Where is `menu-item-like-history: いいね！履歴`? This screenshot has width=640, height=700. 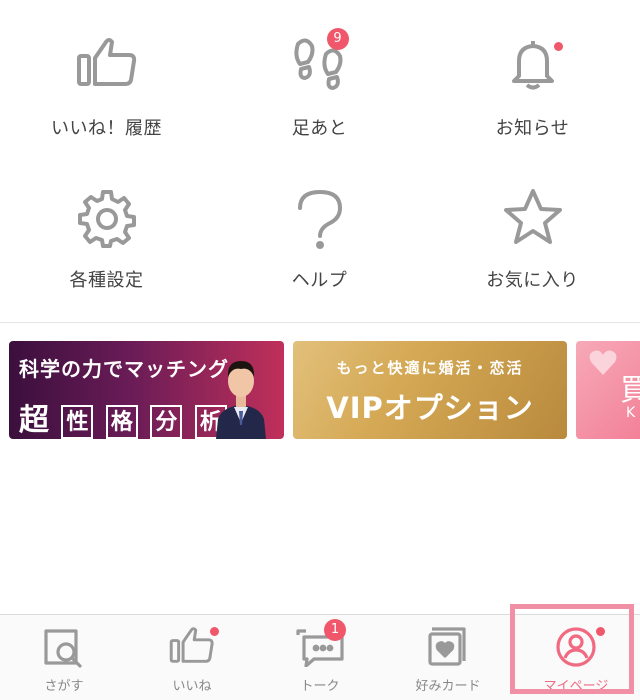
menu-item-like-history: いいね！履歴 is located at coordinates (106, 75).